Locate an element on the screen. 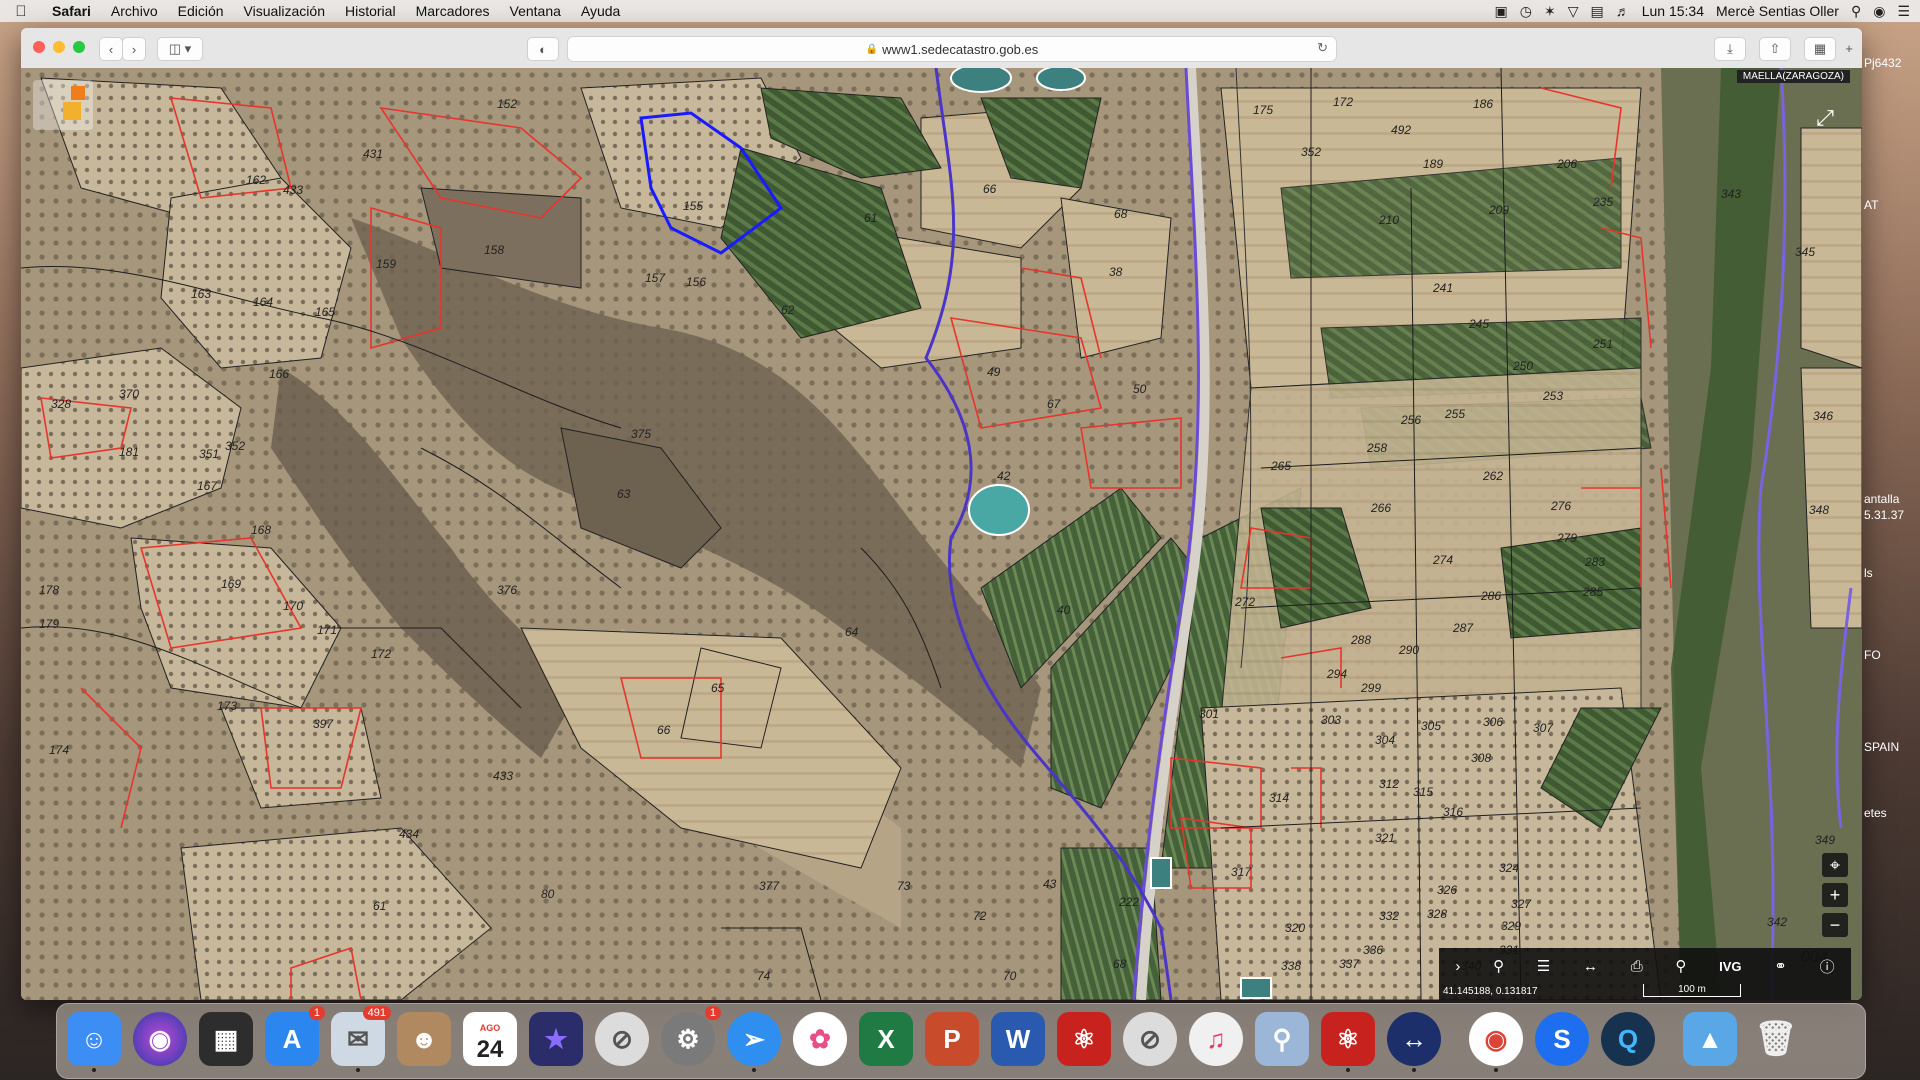 The image size is (1920, 1080). volume-icon: ♬ is located at coordinates (1623, 11).